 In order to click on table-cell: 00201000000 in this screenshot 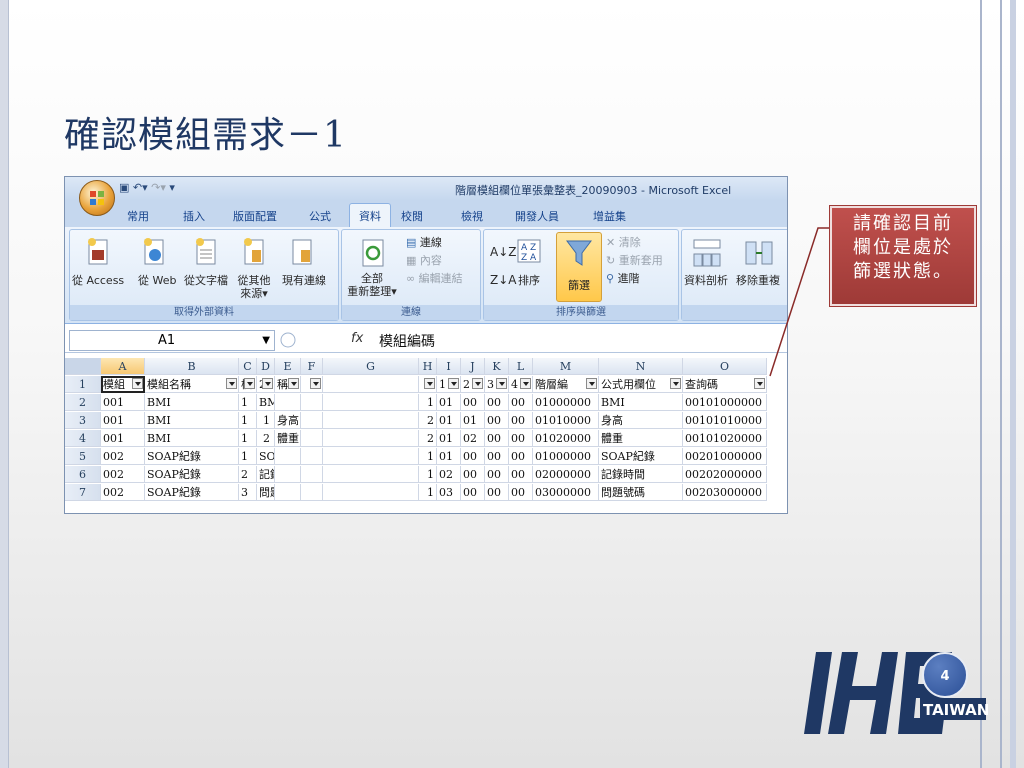, I will do `click(725, 456)`.